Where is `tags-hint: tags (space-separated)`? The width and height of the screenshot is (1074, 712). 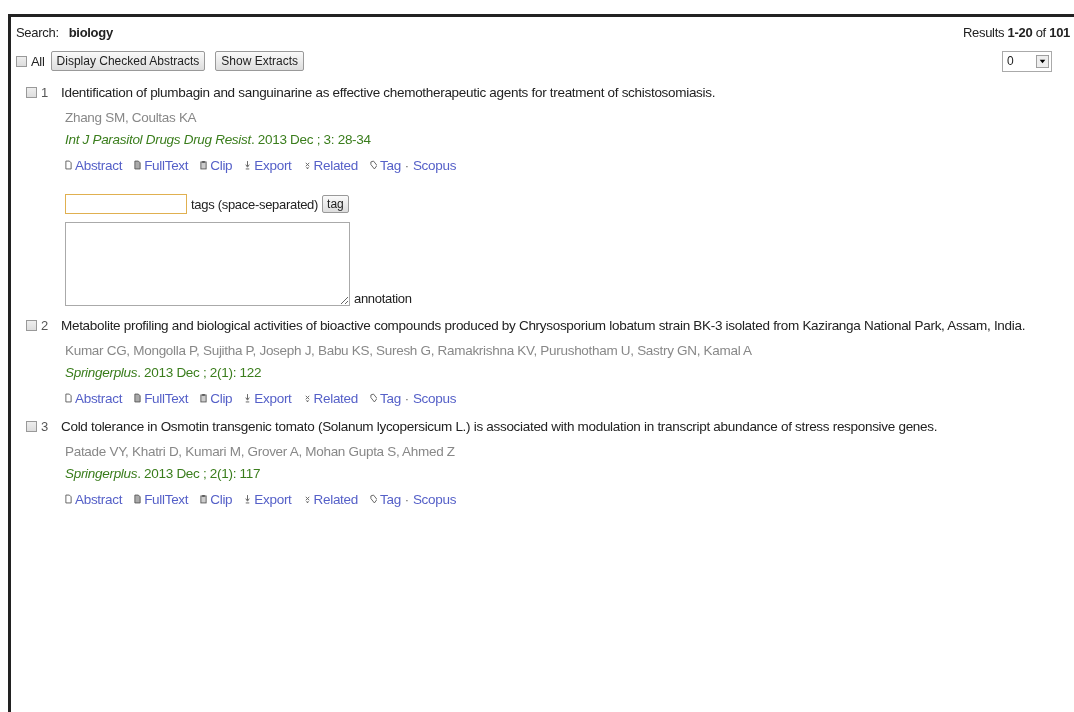 tags-hint: tags (space-separated) is located at coordinates (255, 204).